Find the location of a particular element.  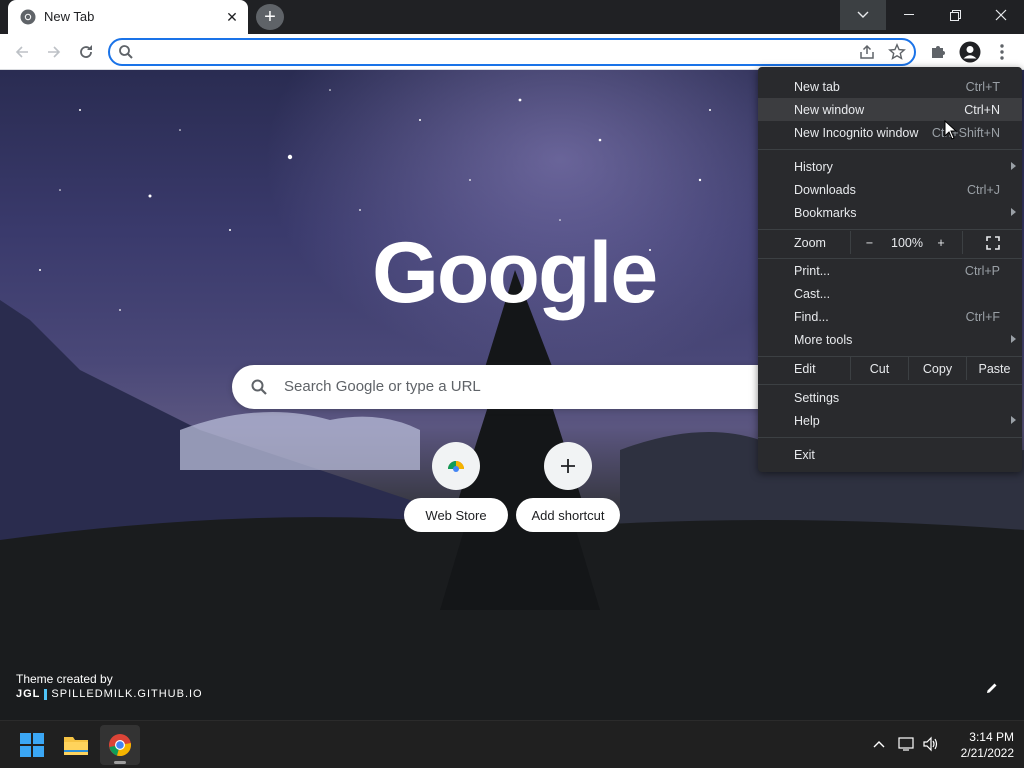

pencil-icon is located at coordinates (992, 688).